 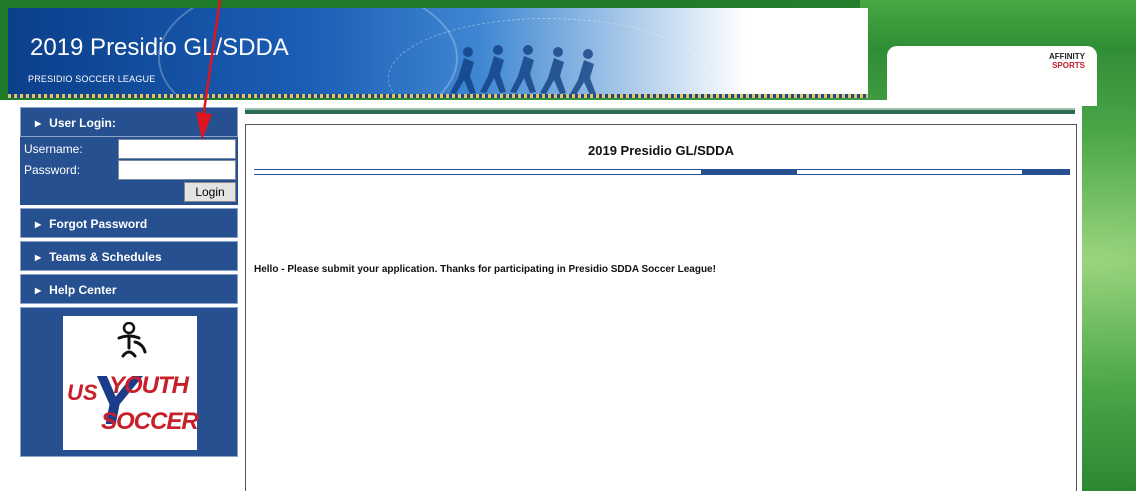 I want to click on runners-graphic, so click(x=523, y=70).